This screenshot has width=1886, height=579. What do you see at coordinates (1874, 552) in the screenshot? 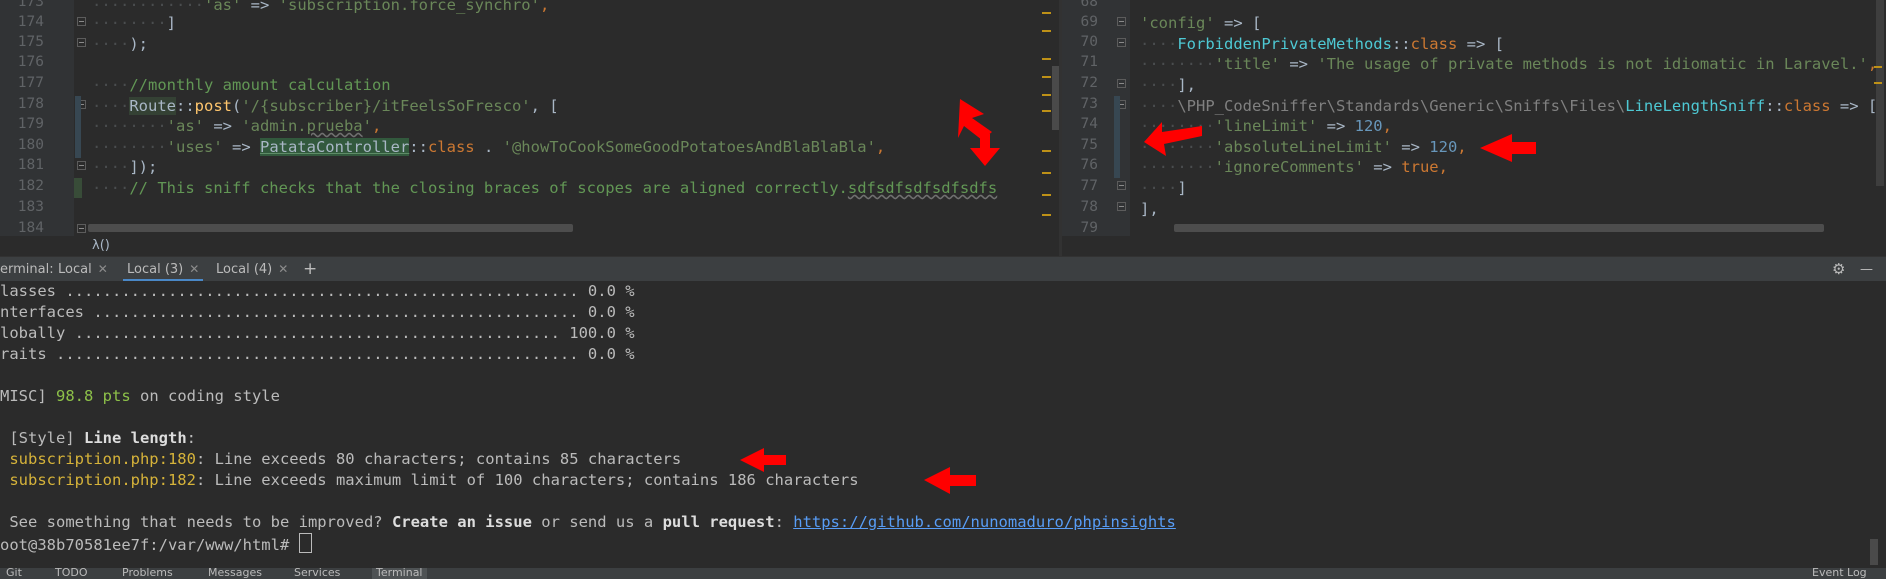
I see `terminal-scrollbar` at bounding box center [1874, 552].